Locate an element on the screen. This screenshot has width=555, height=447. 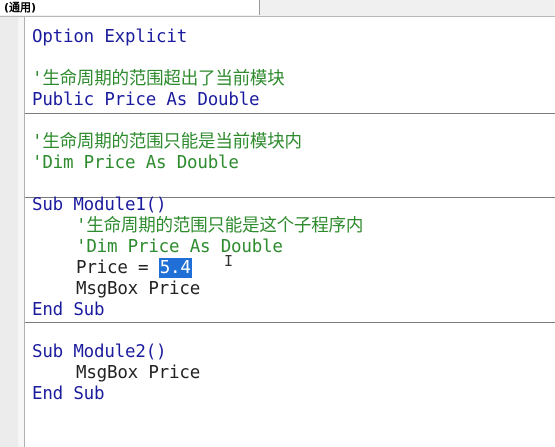
margin-indicator-bar is located at coordinates (9, 232).